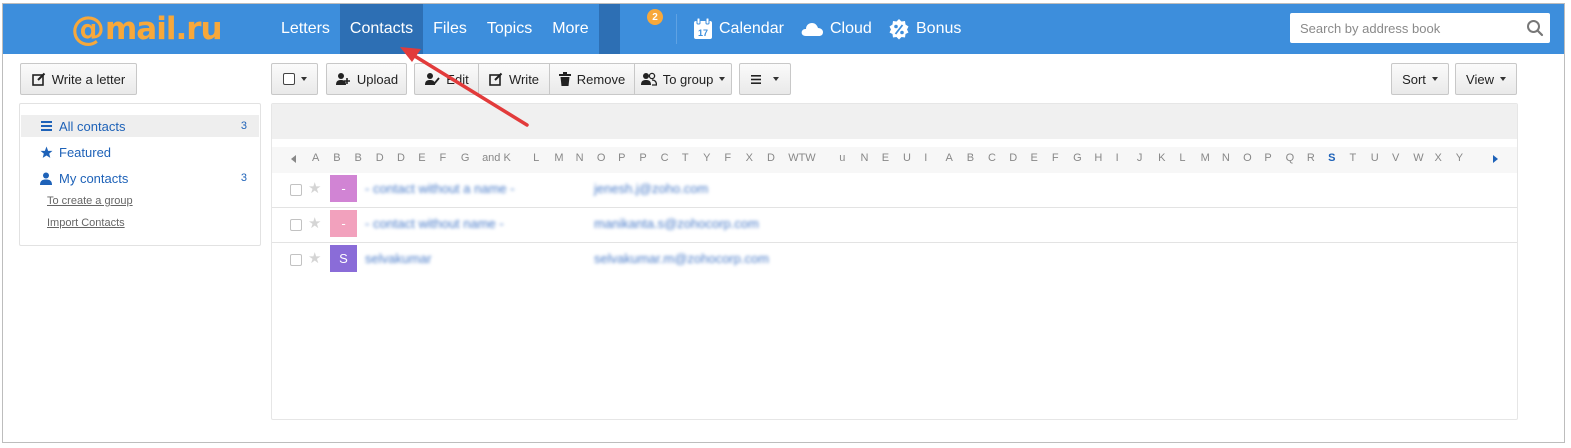  I want to click on sidebar-item-my-contacts: My contacts 3, so click(140, 178).